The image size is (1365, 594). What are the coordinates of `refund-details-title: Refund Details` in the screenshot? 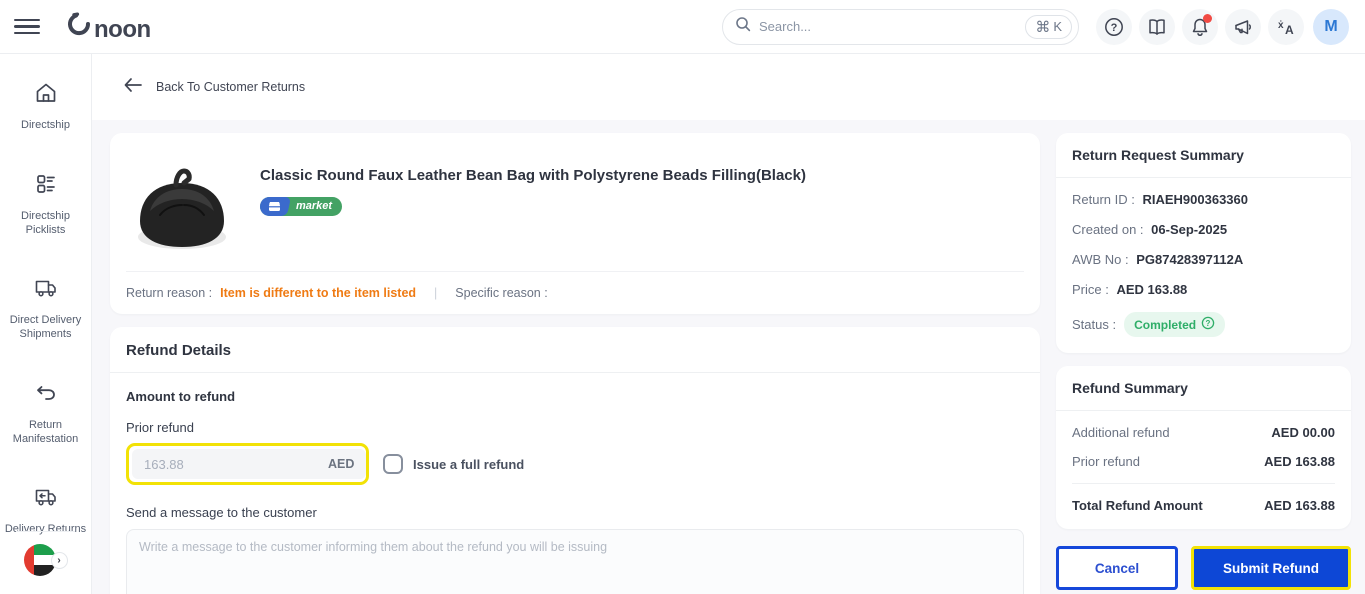 It's located at (179, 350).